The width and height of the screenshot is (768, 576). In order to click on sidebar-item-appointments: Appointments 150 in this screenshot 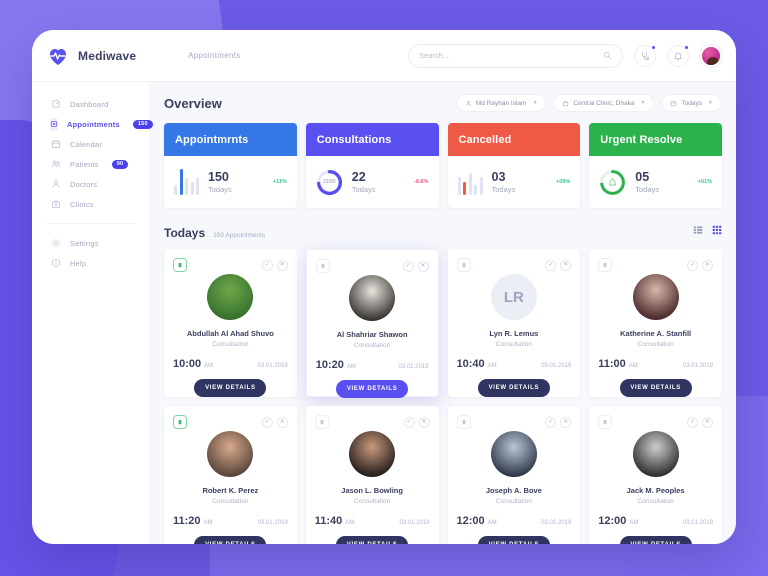, I will do `click(92, 124)`.